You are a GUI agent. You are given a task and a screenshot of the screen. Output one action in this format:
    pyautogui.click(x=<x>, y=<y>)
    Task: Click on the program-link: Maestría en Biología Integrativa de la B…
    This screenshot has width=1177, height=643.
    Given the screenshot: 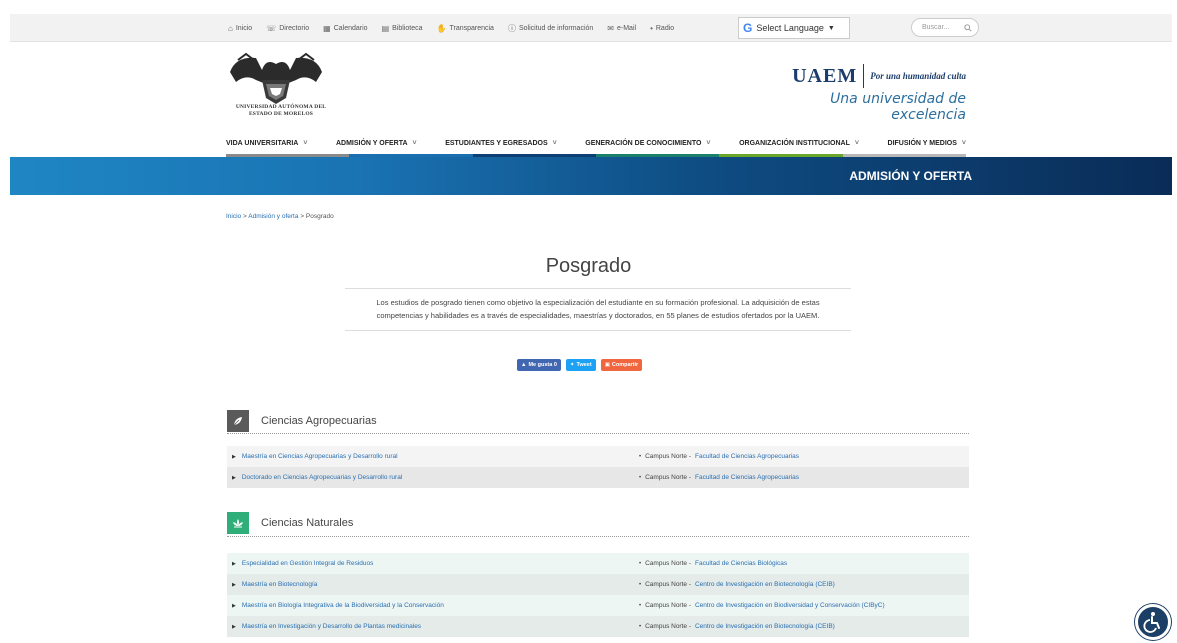 What is the action you would take?
    pyautogui.click(x=343, y=605)
    